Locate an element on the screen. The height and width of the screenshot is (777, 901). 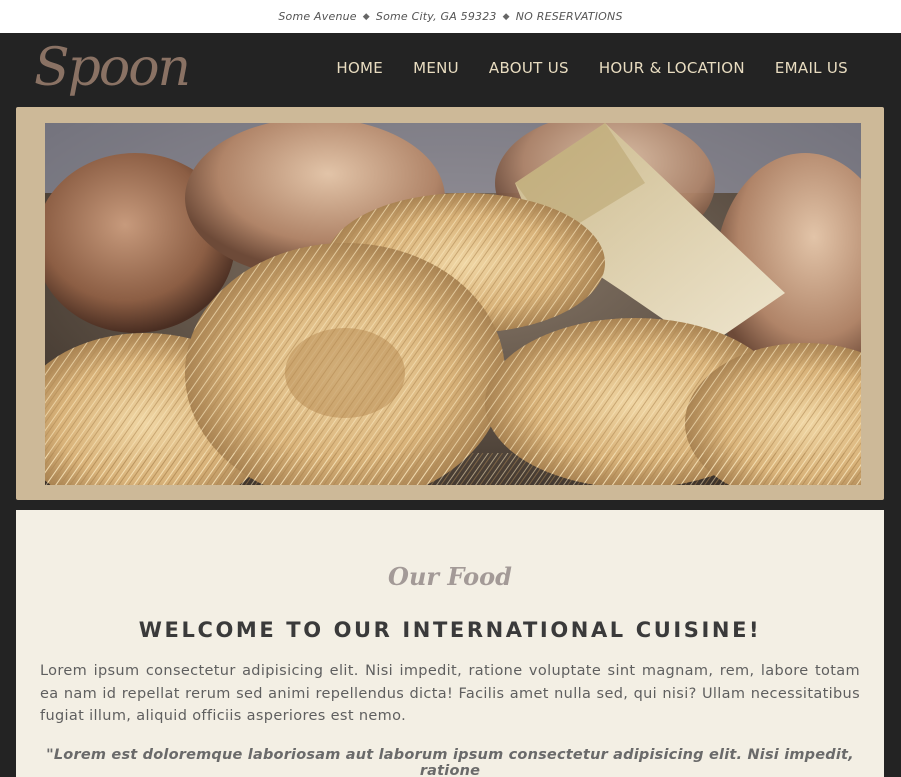
section-title: Our Food is located at coordinates (450, 576).